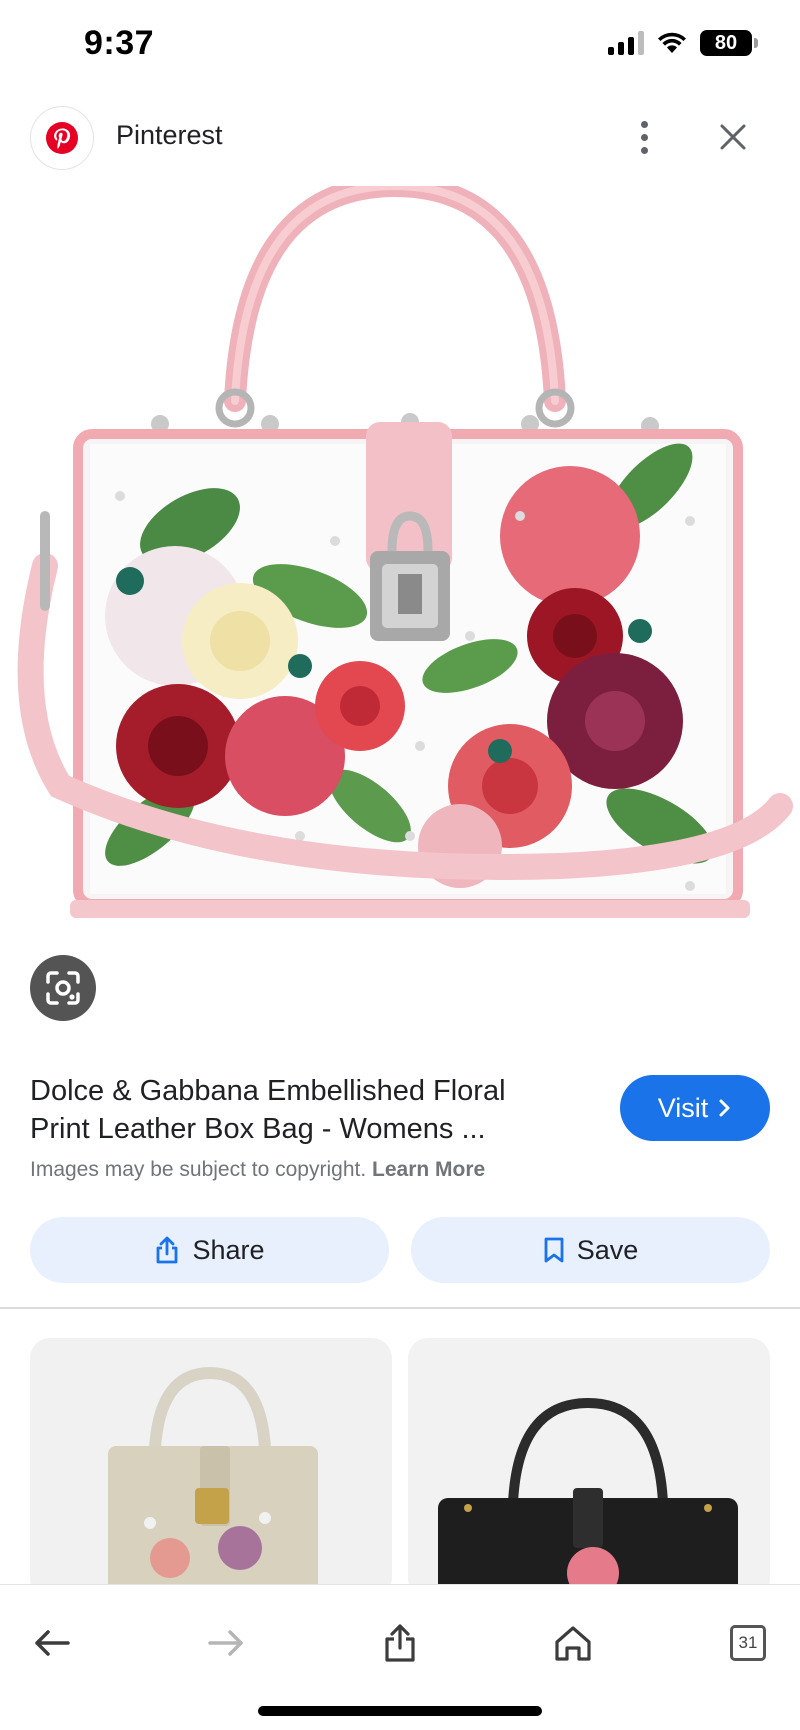 This screenshot has width=800, height=1730. What do you see at coordinates (52, 1643) in the screenshot?
I see `back-arrow-icon` at bounding box center [52, 1643].